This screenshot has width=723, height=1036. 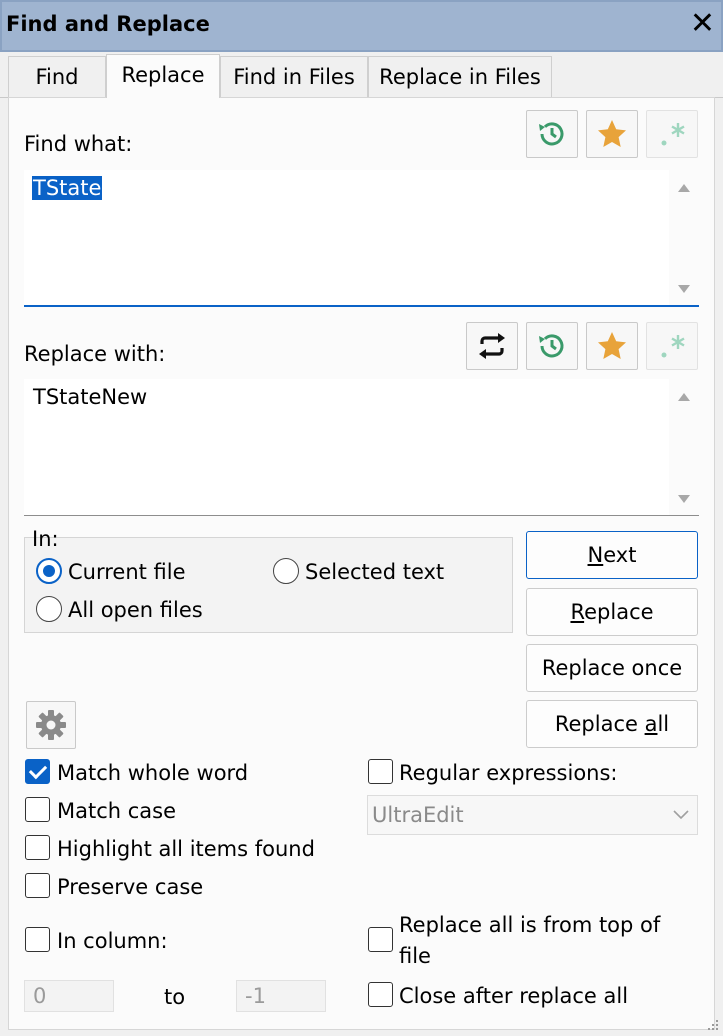 I want to click on replace-with-input: TStateNew, so click(x=361, y=447).